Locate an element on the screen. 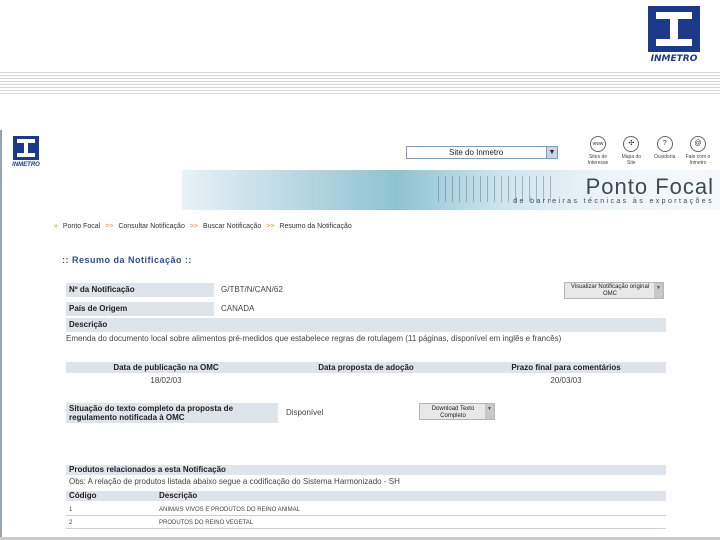 This screenshot has height=540, width=720. site-logo: INMETRO is located at coordinates (26, 154).